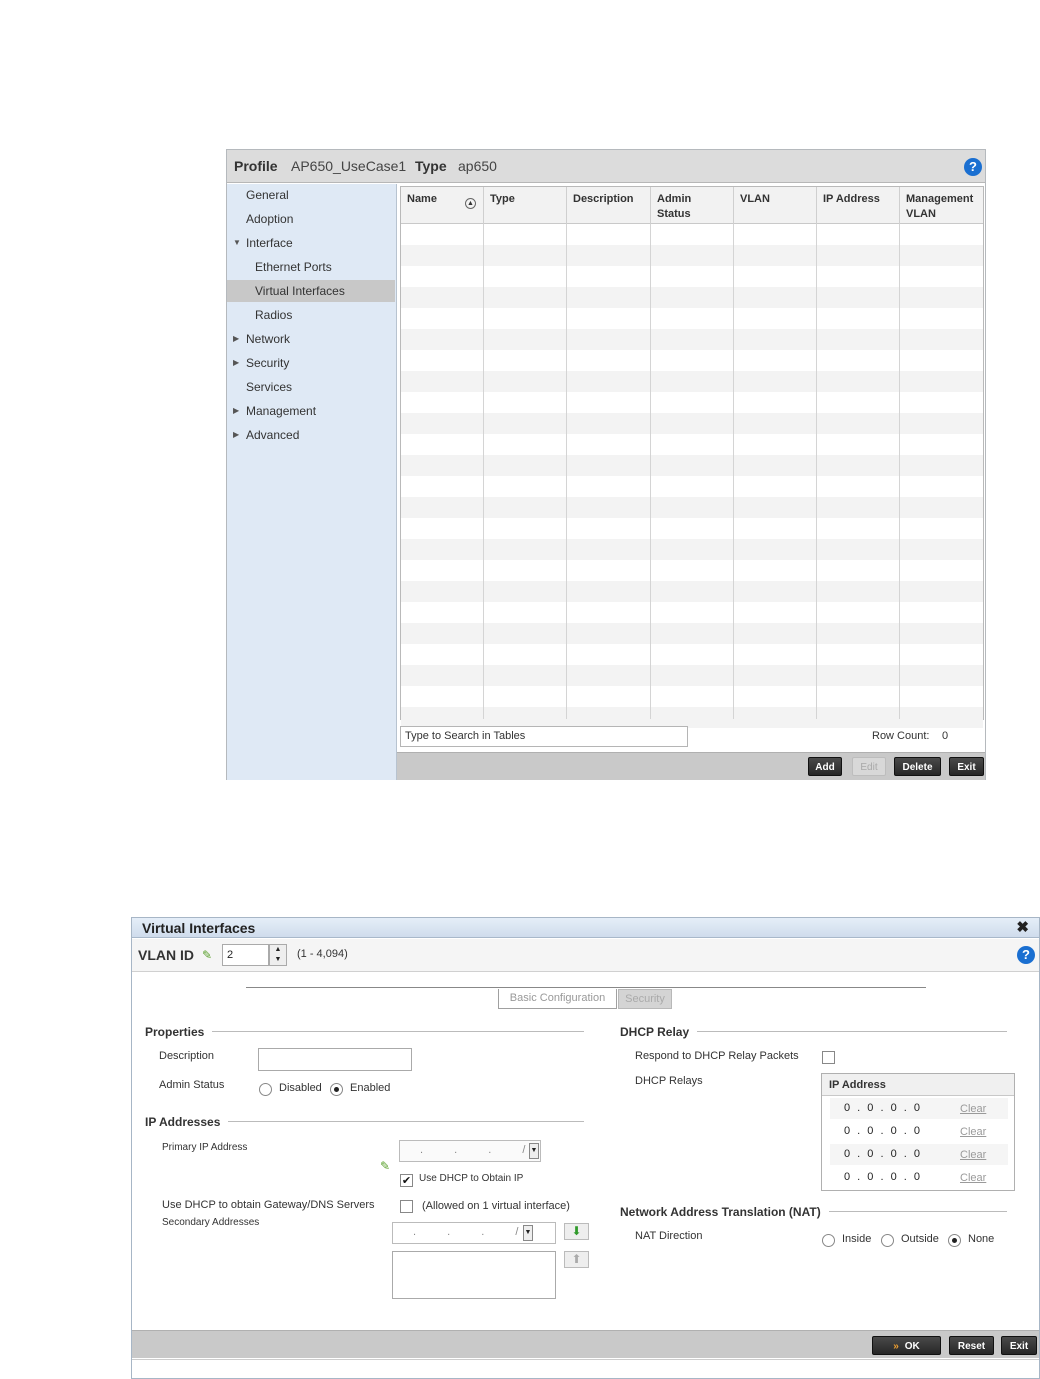 The height and width of the screenshot is (1379, 1040). Describe the element at coordinates (525, 205) in the screenshot. I see `column-header-type: Type` at that location.